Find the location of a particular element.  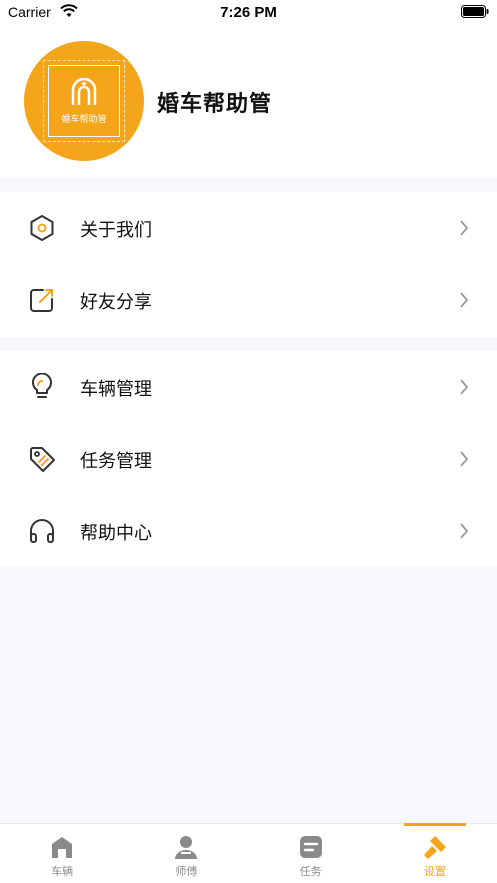

tab-drivers: 师傅 is located at coordinates (186, 853).